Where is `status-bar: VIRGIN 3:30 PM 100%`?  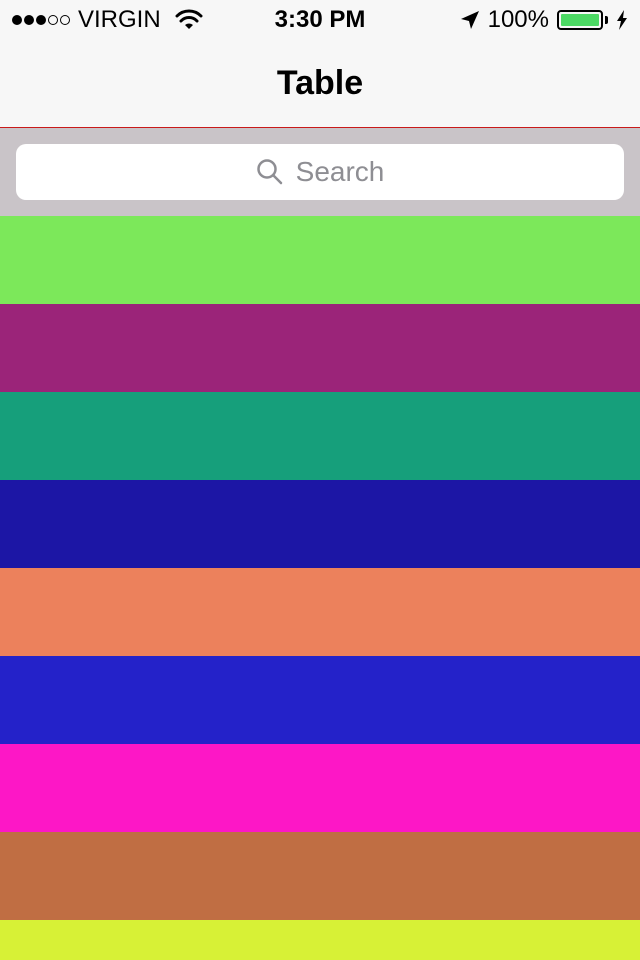 status-bar: VIRGIN 3:30 PM 100% is located at coordinates (320, 20).